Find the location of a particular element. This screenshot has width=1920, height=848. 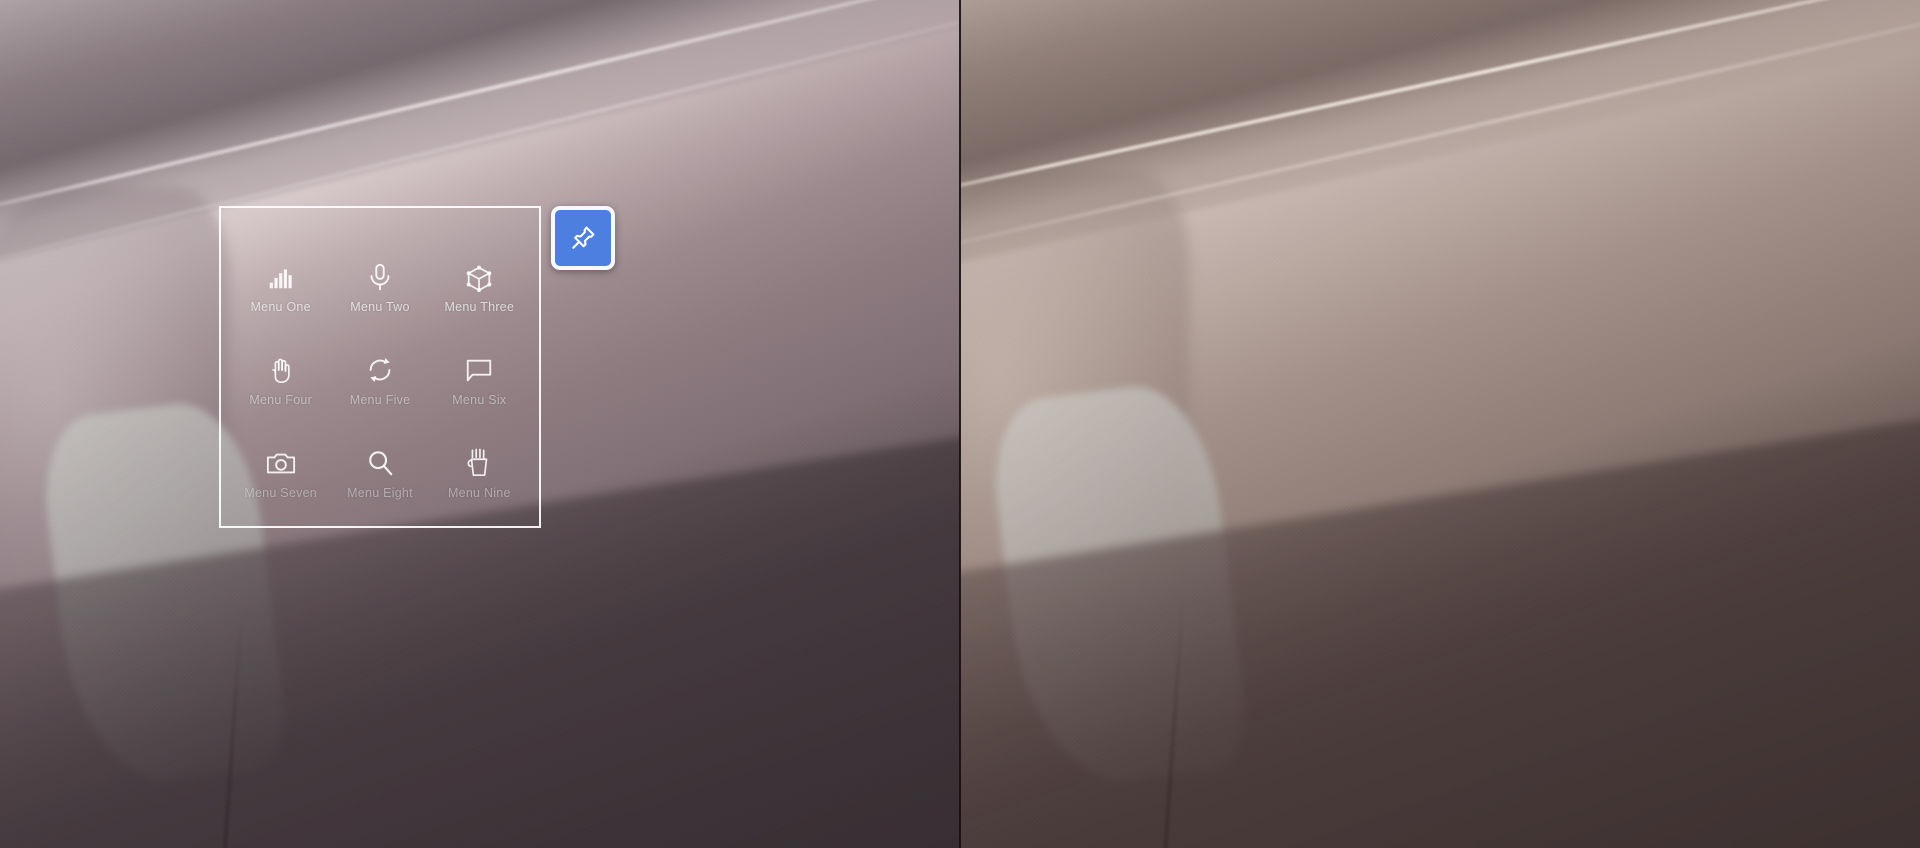

hand-gesture-icon is located at coordinates (479, 463).